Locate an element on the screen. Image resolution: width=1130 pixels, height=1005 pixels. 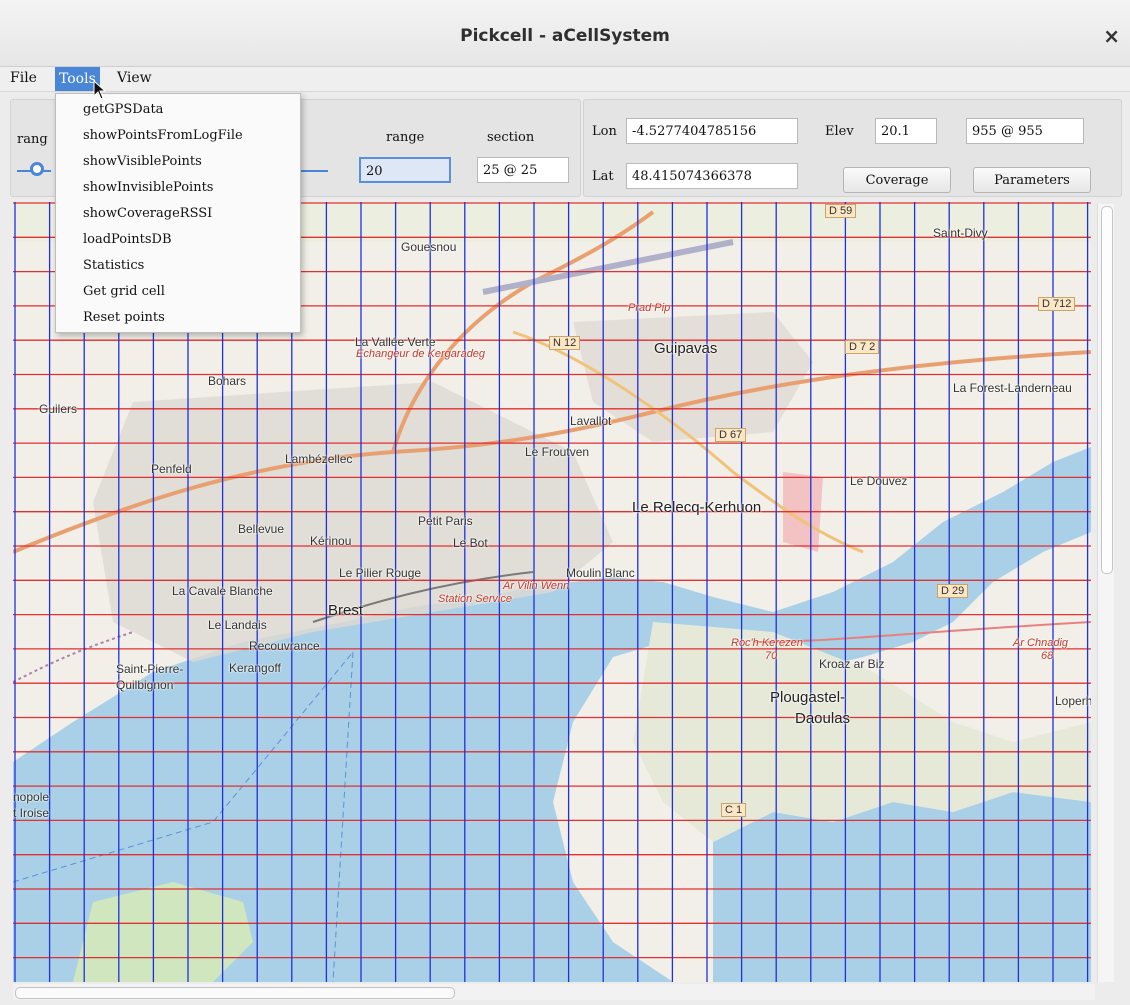
map-label-la-vallee-verte: La Vallée Verte is located at coordinates (395, 342).